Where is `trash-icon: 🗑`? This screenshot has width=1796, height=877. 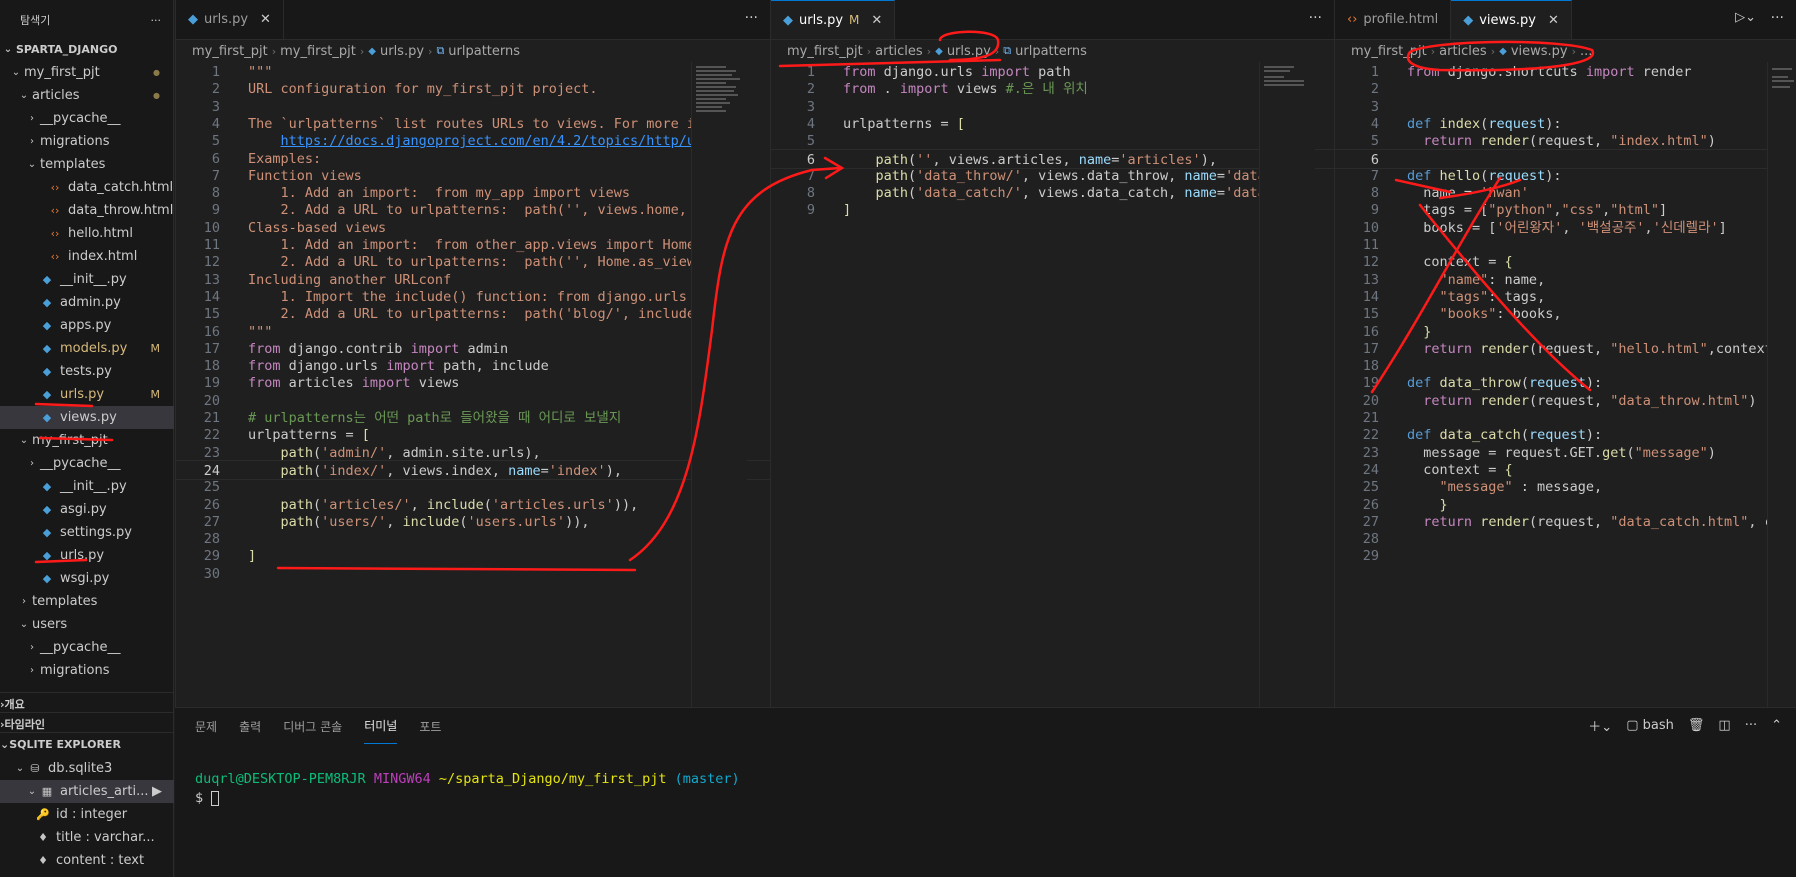 trash-icon: 🗑 is located at coordinates (1696, 725).